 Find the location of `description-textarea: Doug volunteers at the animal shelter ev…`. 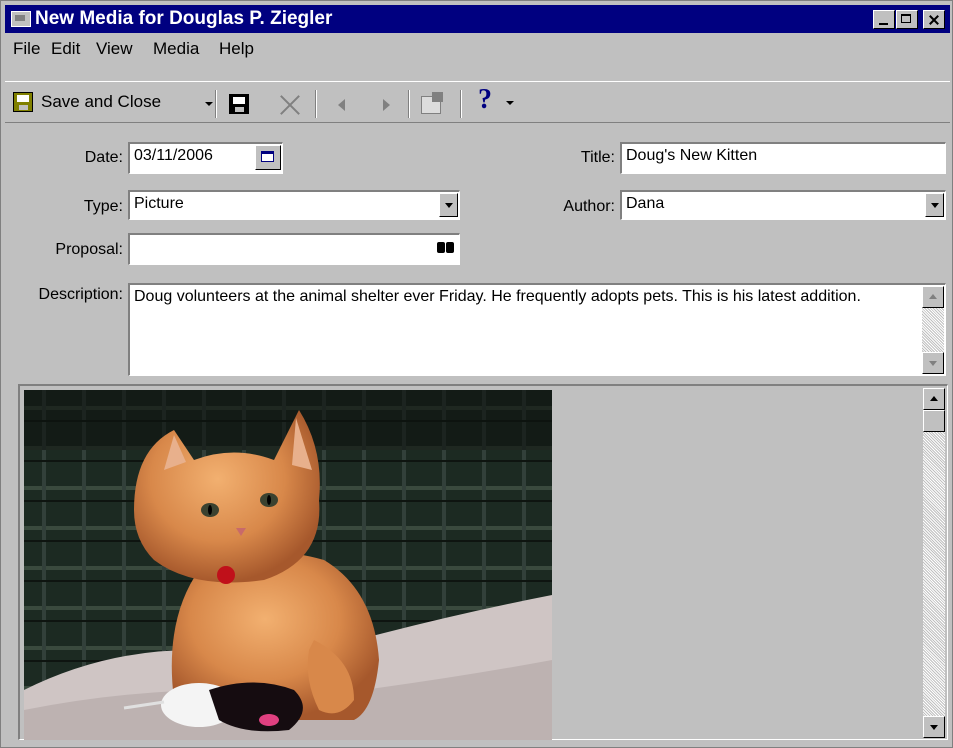

description-textarea: Doug volunteers at the animal shelter ev… is located at coordinates (537, 329).